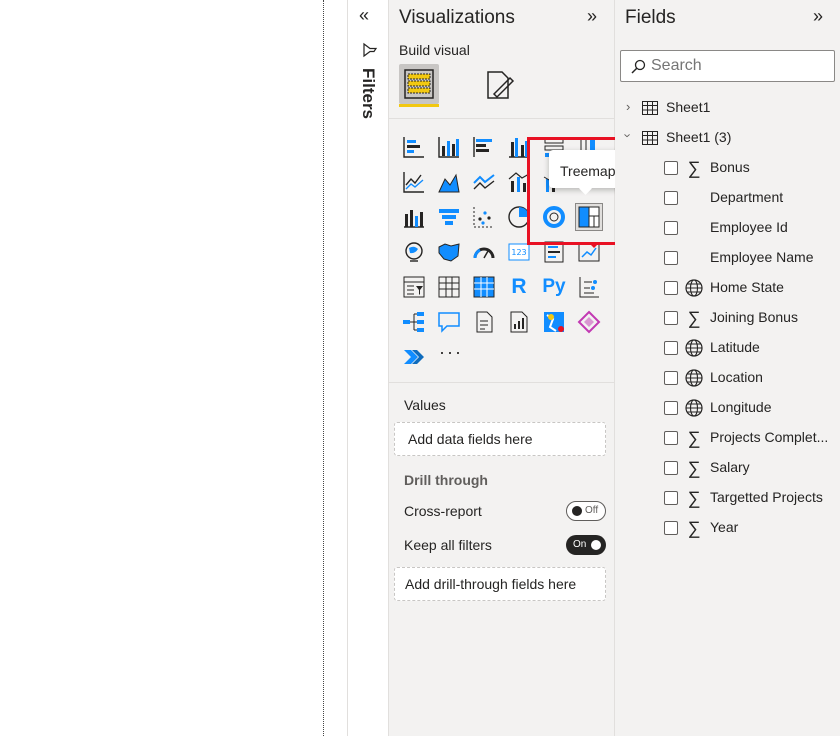  What do you see at coordinates (414, 182) in the screenshot?
I see `line-chart-icon` at bounding box center [414, 182].